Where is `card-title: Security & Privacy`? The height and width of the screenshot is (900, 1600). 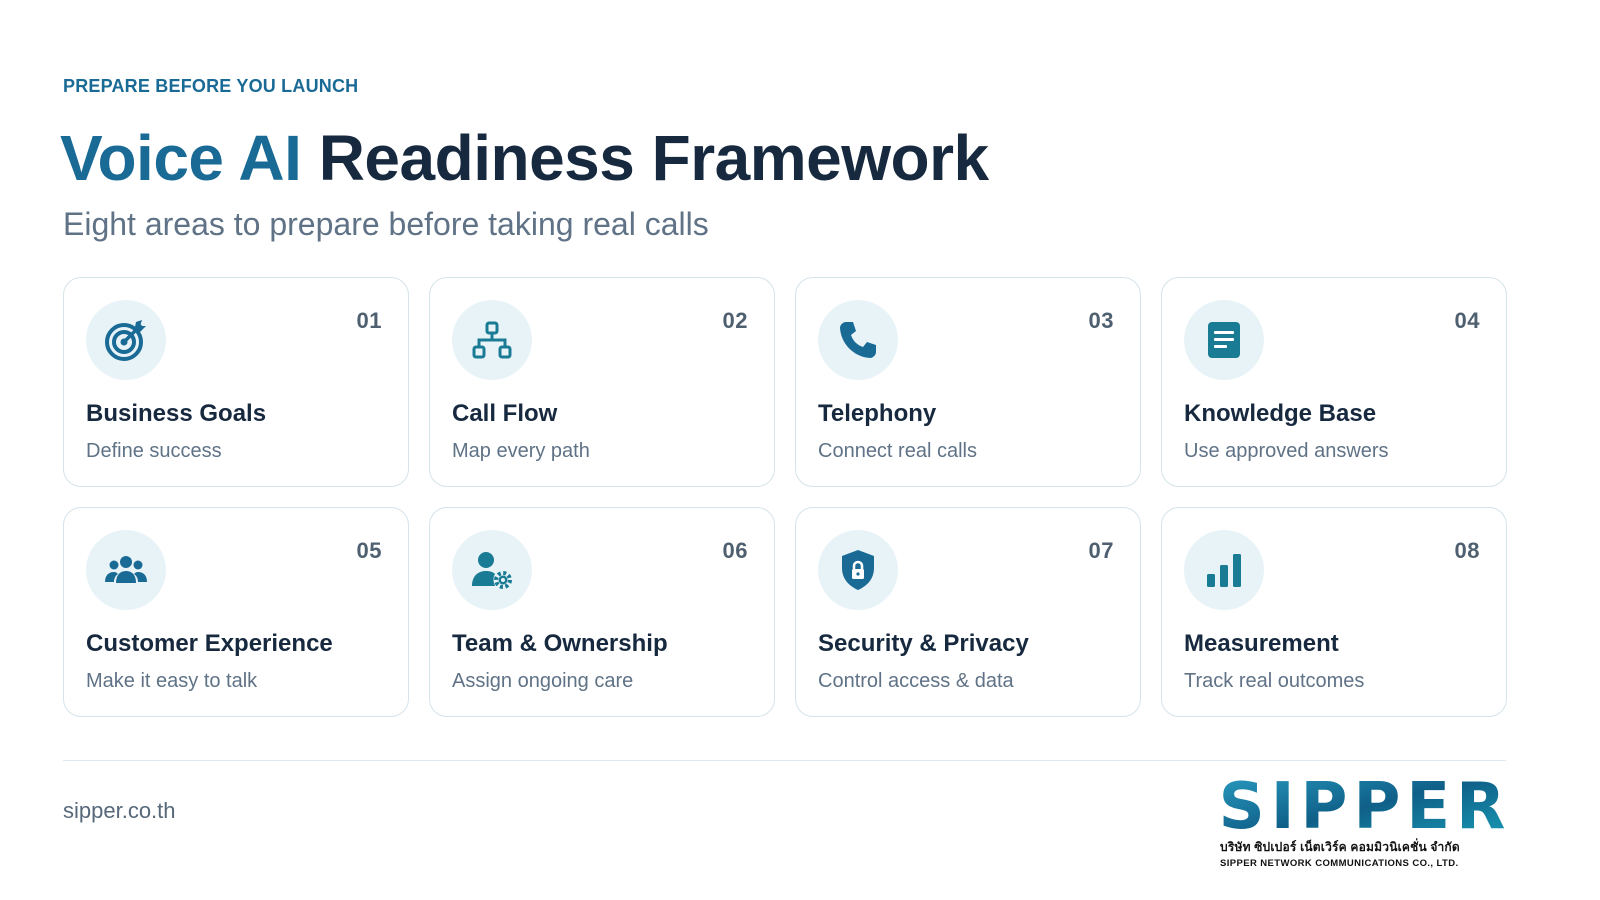
card-title: Security & Privacy is located at coordinates (923, 643).